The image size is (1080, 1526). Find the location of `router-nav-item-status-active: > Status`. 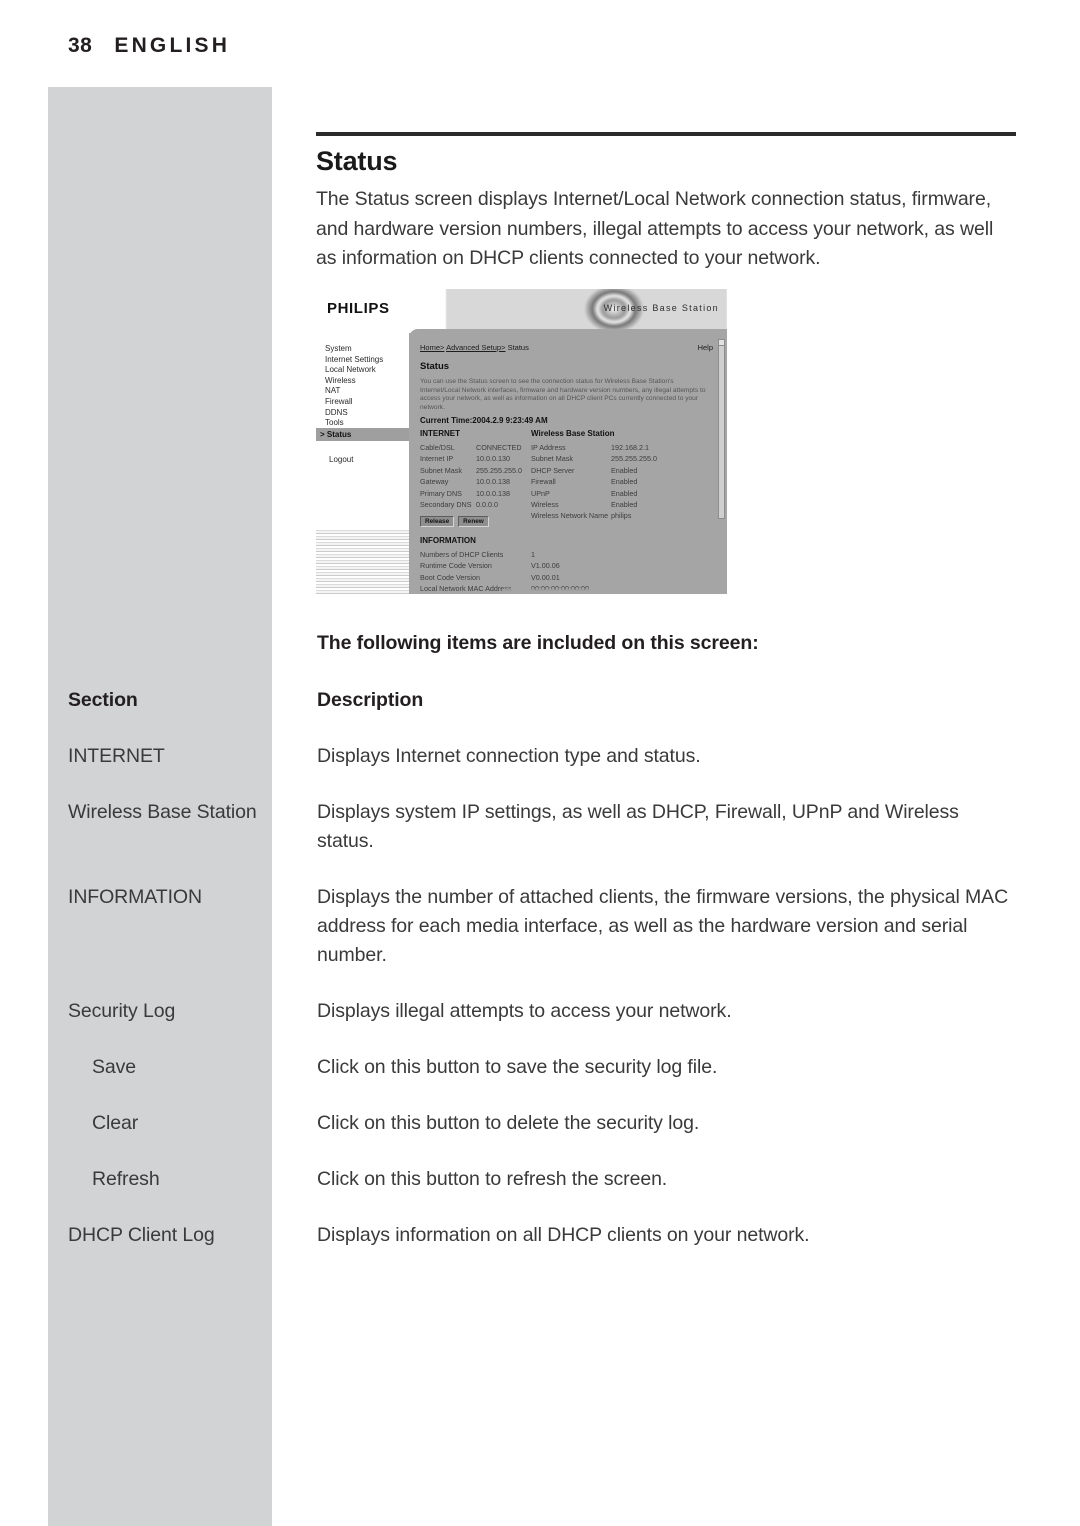

router-nav-item-status-active: > Status is located at coordinates (362, 434).